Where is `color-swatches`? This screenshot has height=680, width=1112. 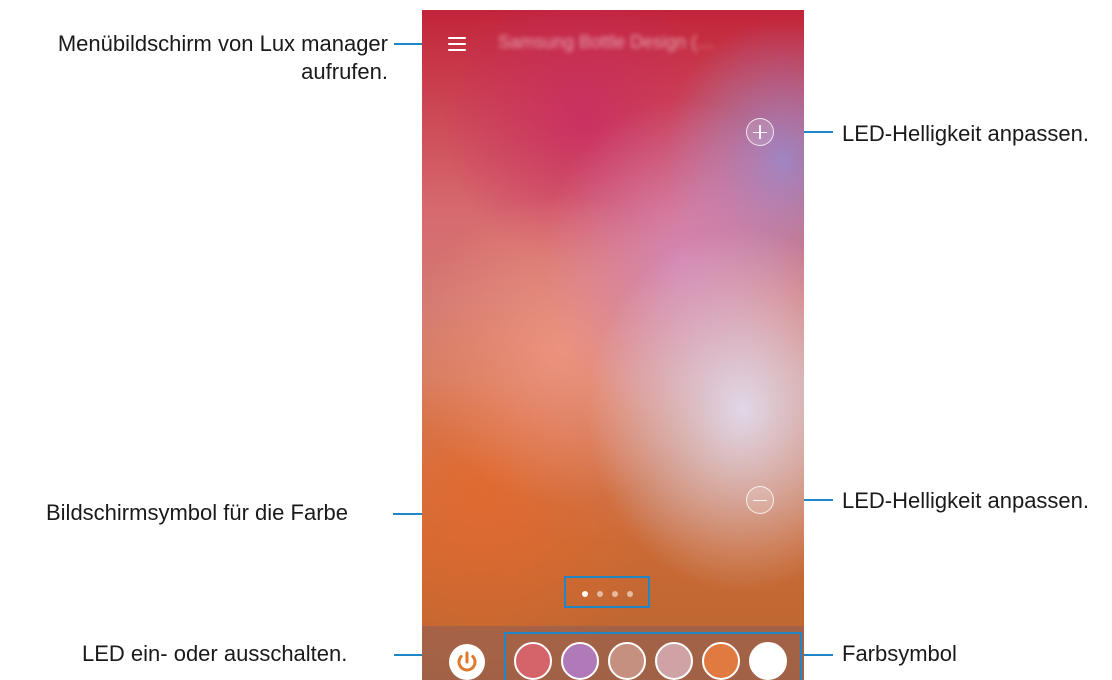 color-swatches is located at coordinates (653, 656).